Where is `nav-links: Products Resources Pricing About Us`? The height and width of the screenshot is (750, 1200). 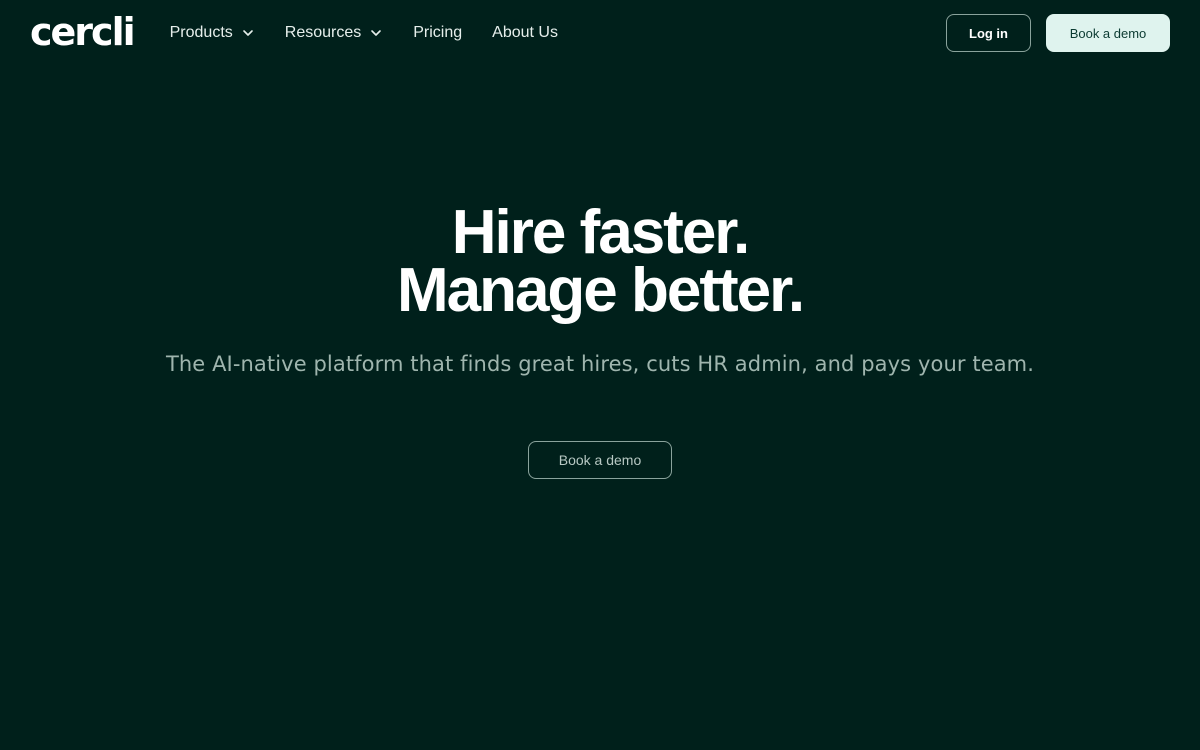
nav-links: Products Resources Pricing About Us is located at coordinates (364, 33).